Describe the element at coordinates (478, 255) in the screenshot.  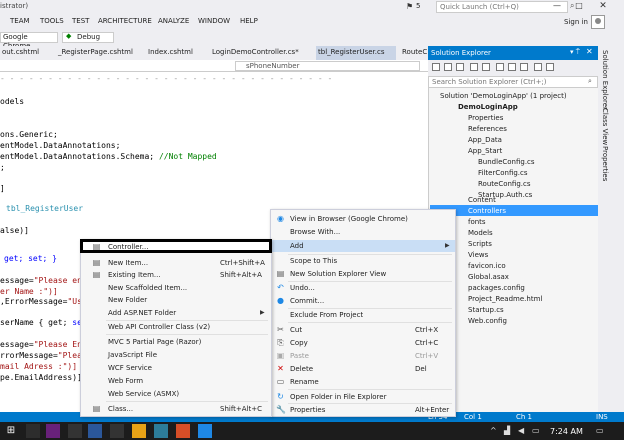
I see `tree-item: Views` at that location.